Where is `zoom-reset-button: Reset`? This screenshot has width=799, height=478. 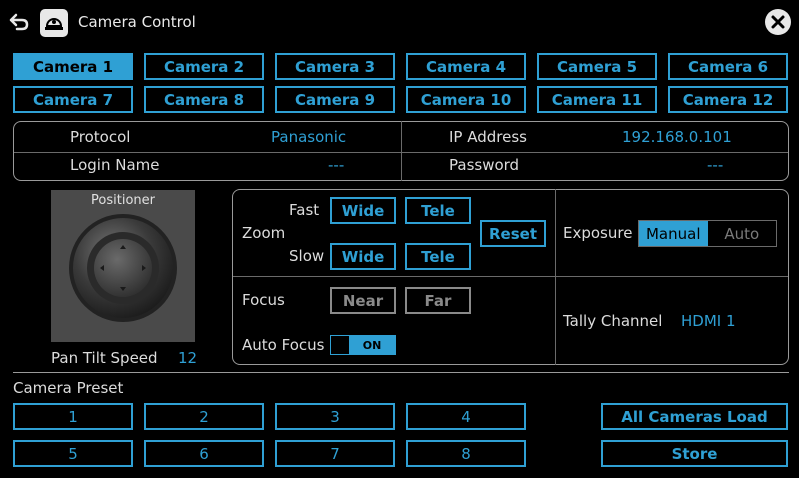
zoom-reset-button: Reset is located at coordinates (513, 233).